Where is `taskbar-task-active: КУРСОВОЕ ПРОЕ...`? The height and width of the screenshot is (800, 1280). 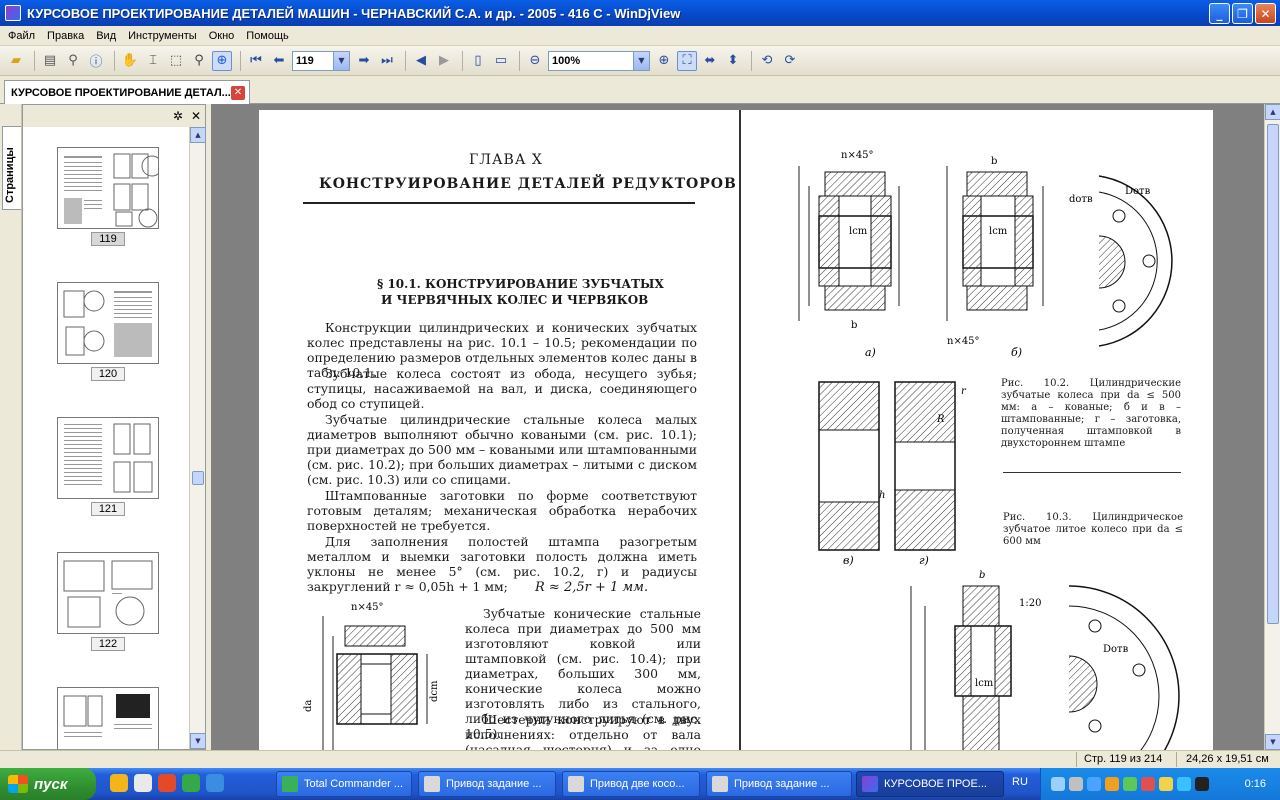 taskbar-task-active: КУРСОВОЕ ПРОЕ... is located at coordinates (930, 784).